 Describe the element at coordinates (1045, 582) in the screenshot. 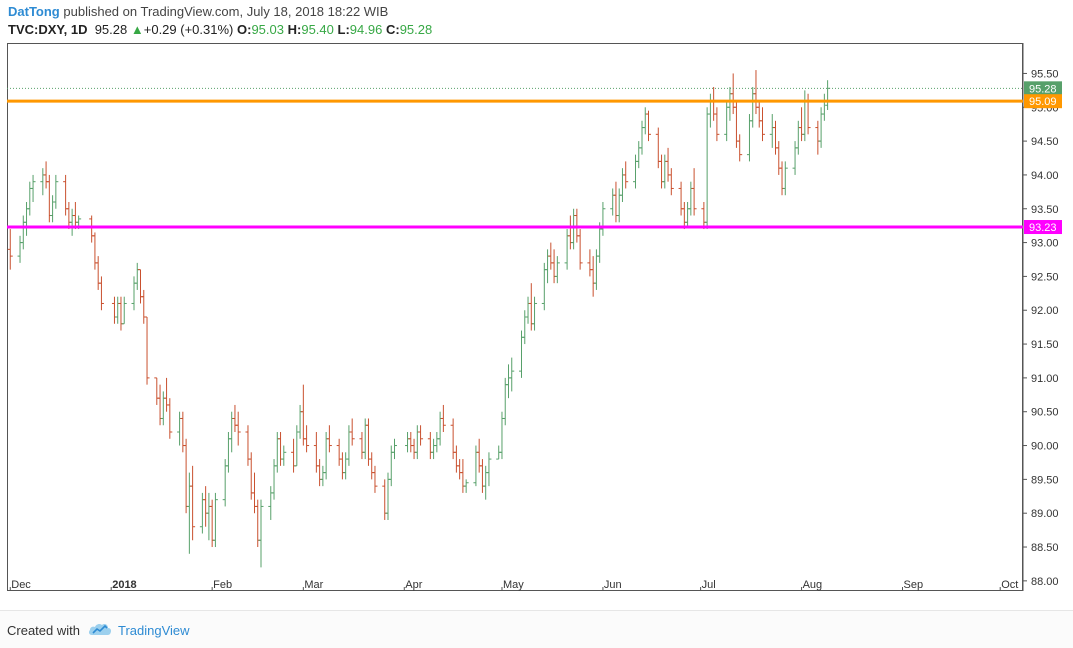

I see `y-tick-label: 88.00` at that location.